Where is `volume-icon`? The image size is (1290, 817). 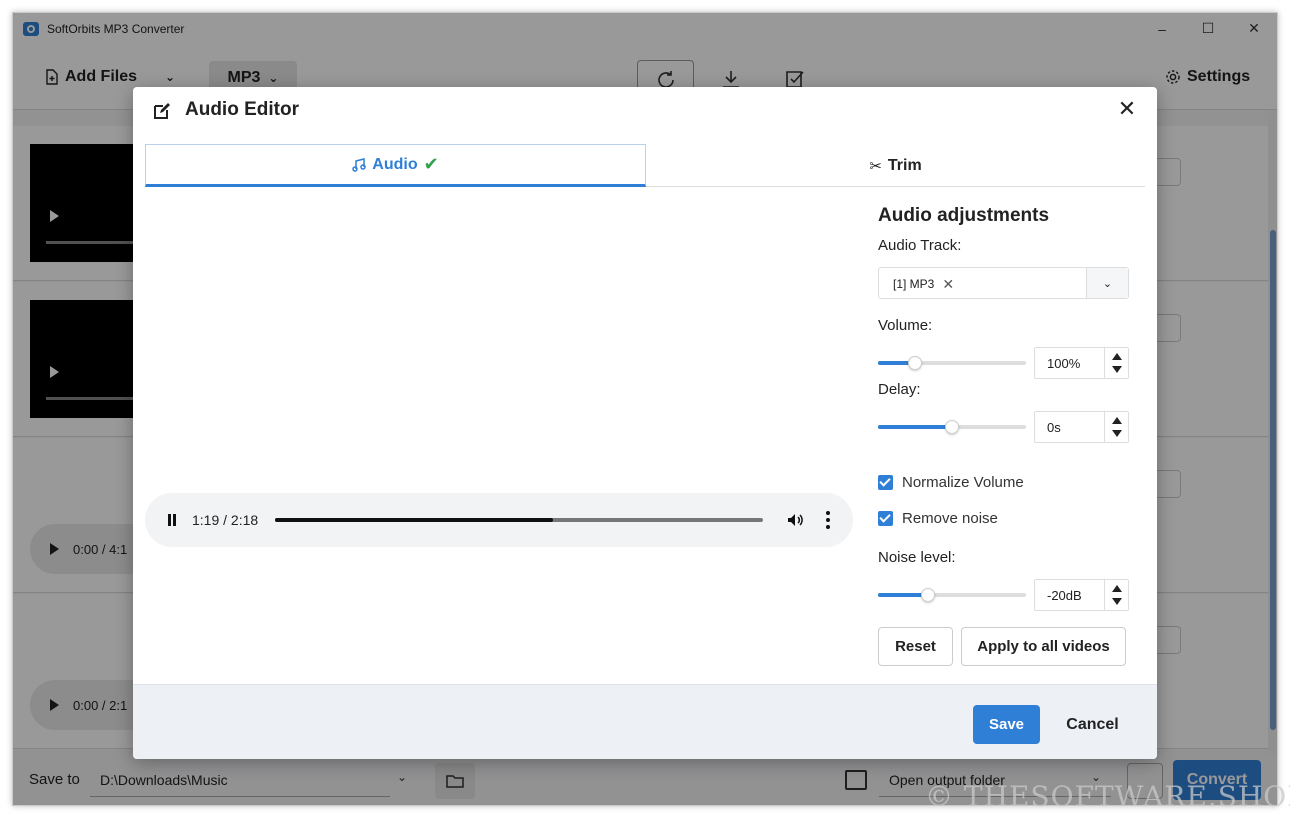
volume-icon is located at coordinates (795, 520).